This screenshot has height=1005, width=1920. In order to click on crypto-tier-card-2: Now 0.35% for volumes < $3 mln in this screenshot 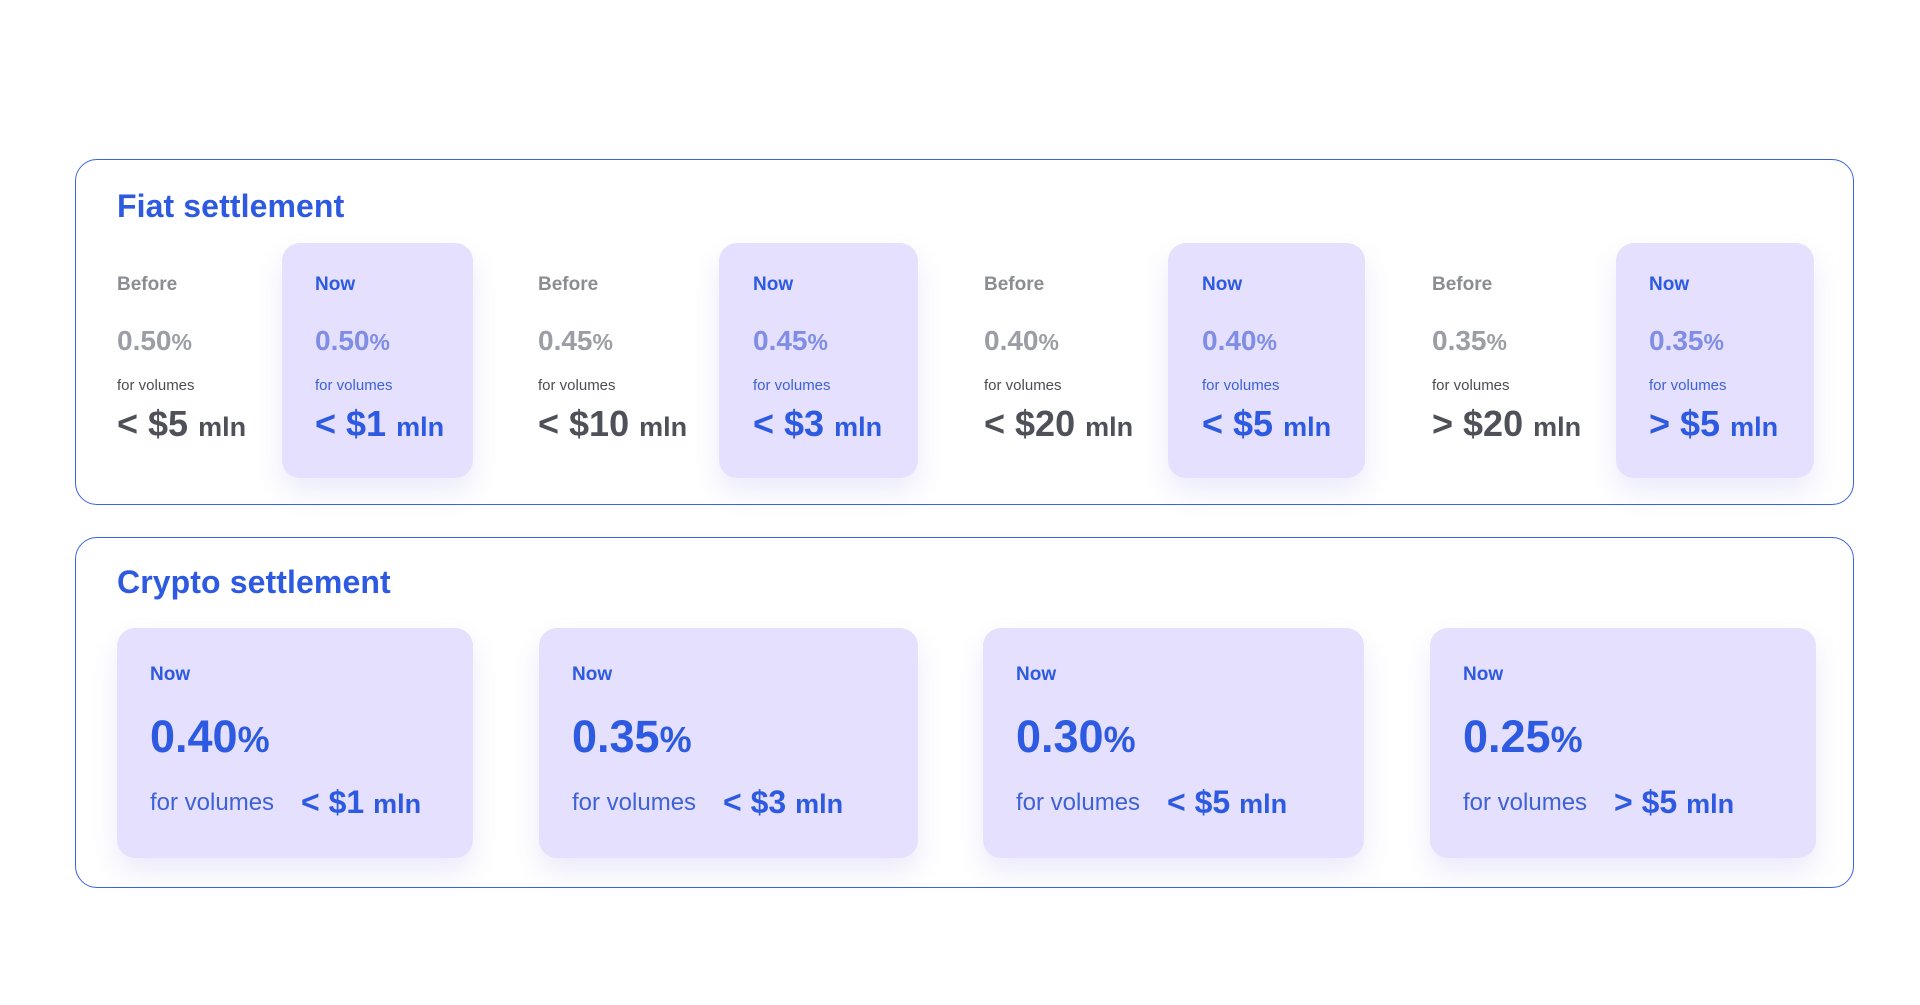, I will do `click(728, 743)`.